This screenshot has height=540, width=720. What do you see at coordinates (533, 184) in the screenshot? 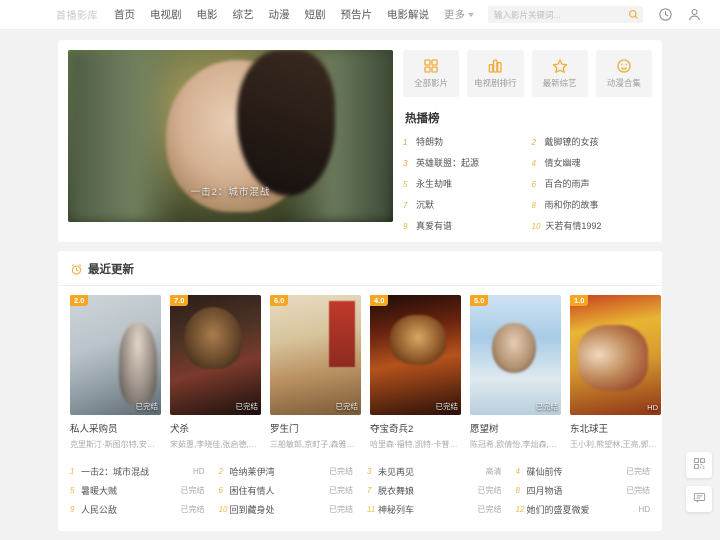
I see `rank-number: 6` at bounding box center [533, 184].